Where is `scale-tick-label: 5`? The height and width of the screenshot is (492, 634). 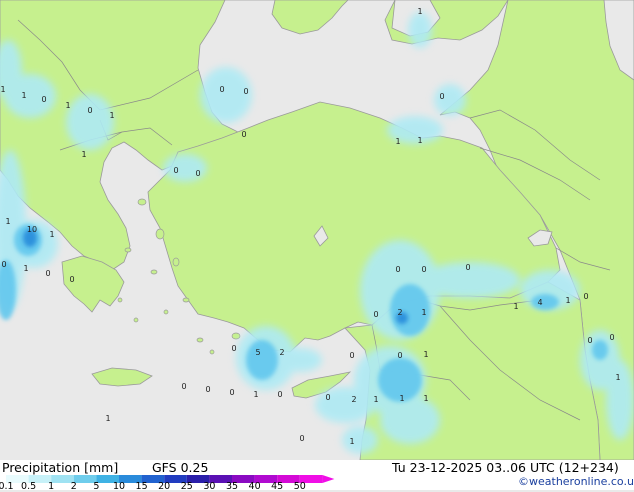
scale-tick-label: 5 is located at coordinates (96, 486).